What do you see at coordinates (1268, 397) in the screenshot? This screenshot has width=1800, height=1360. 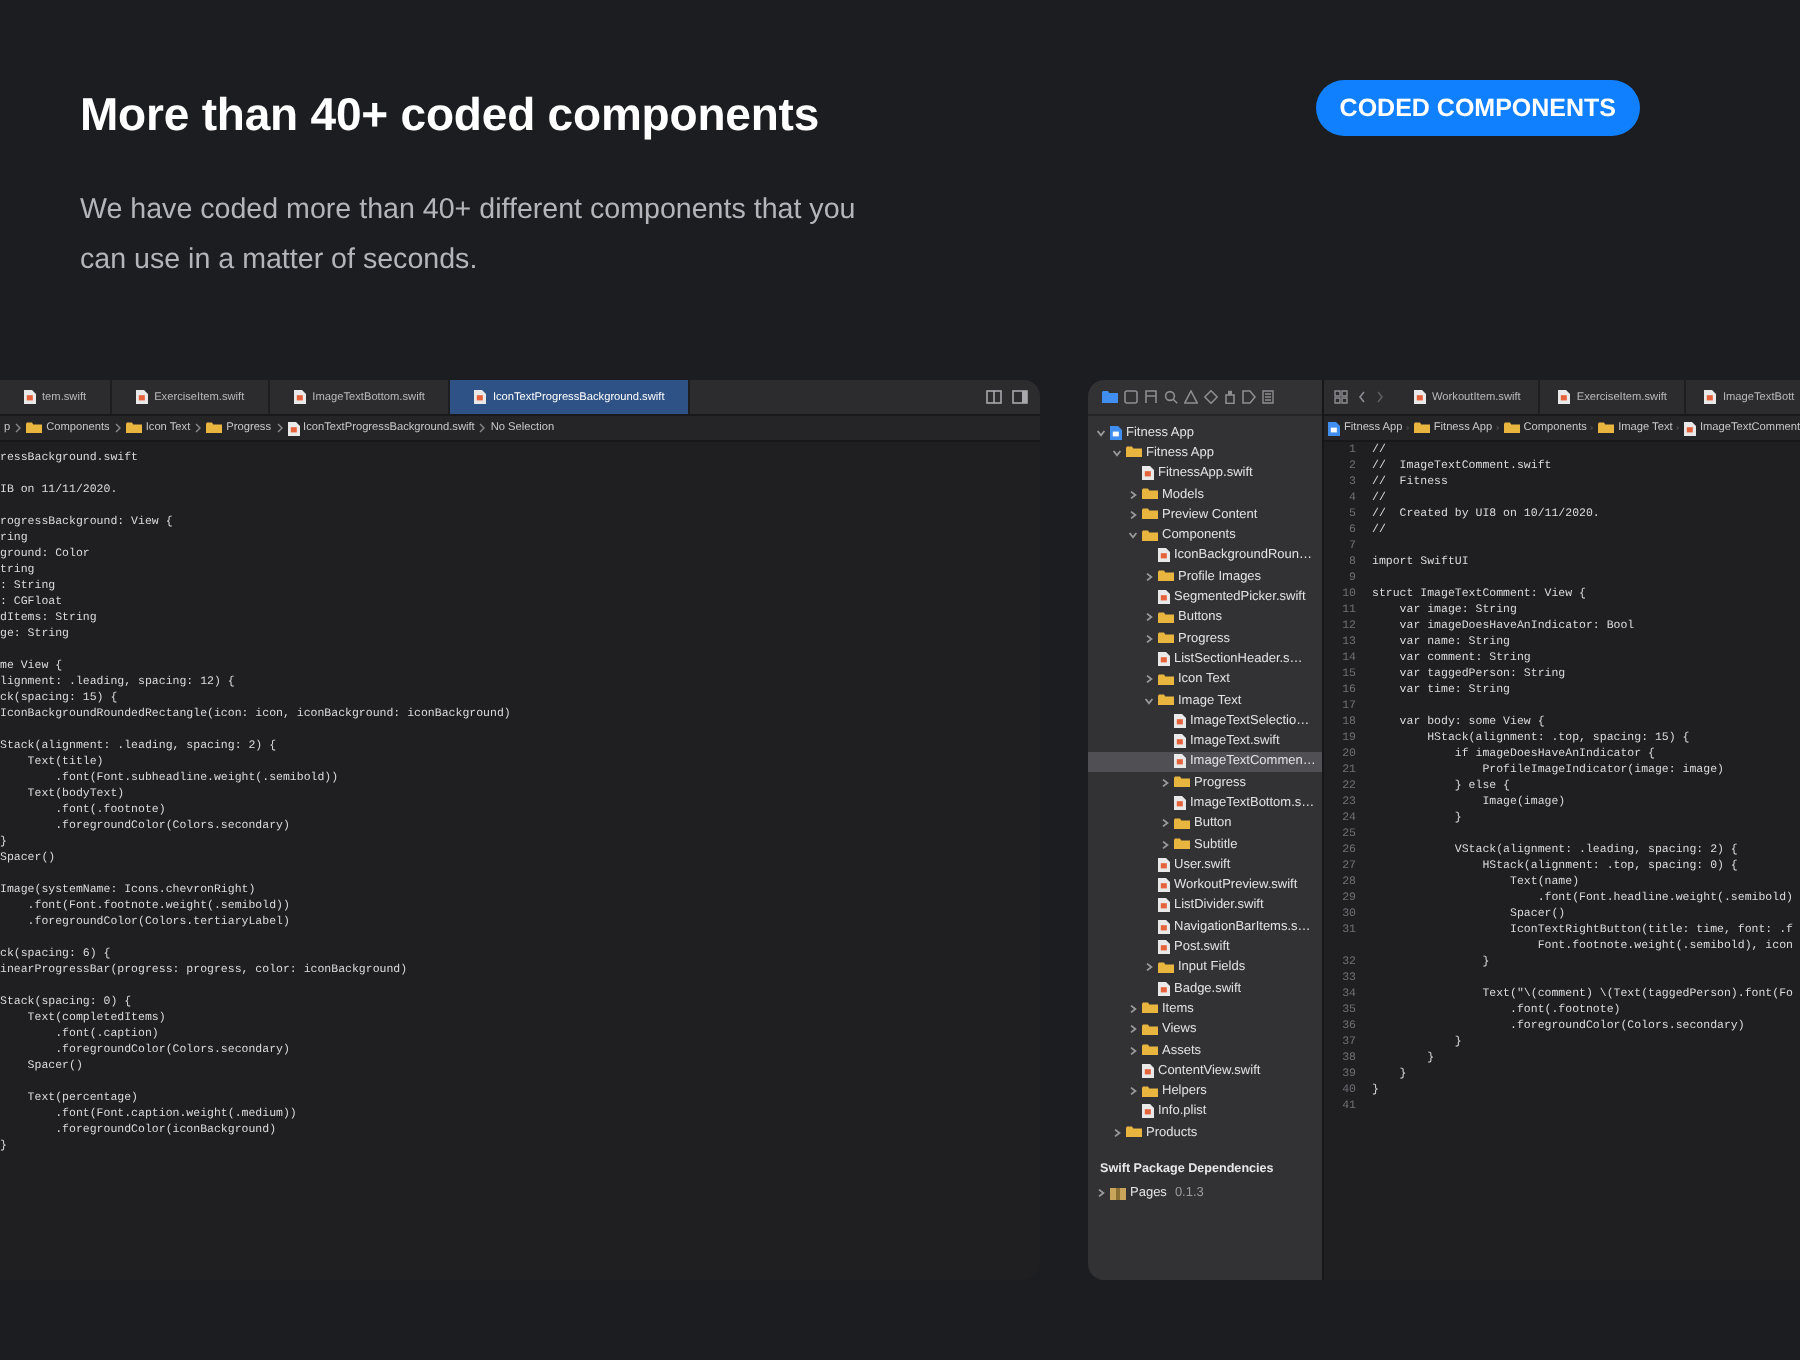 I see `document-icon` at bounding box center [1268, 397].